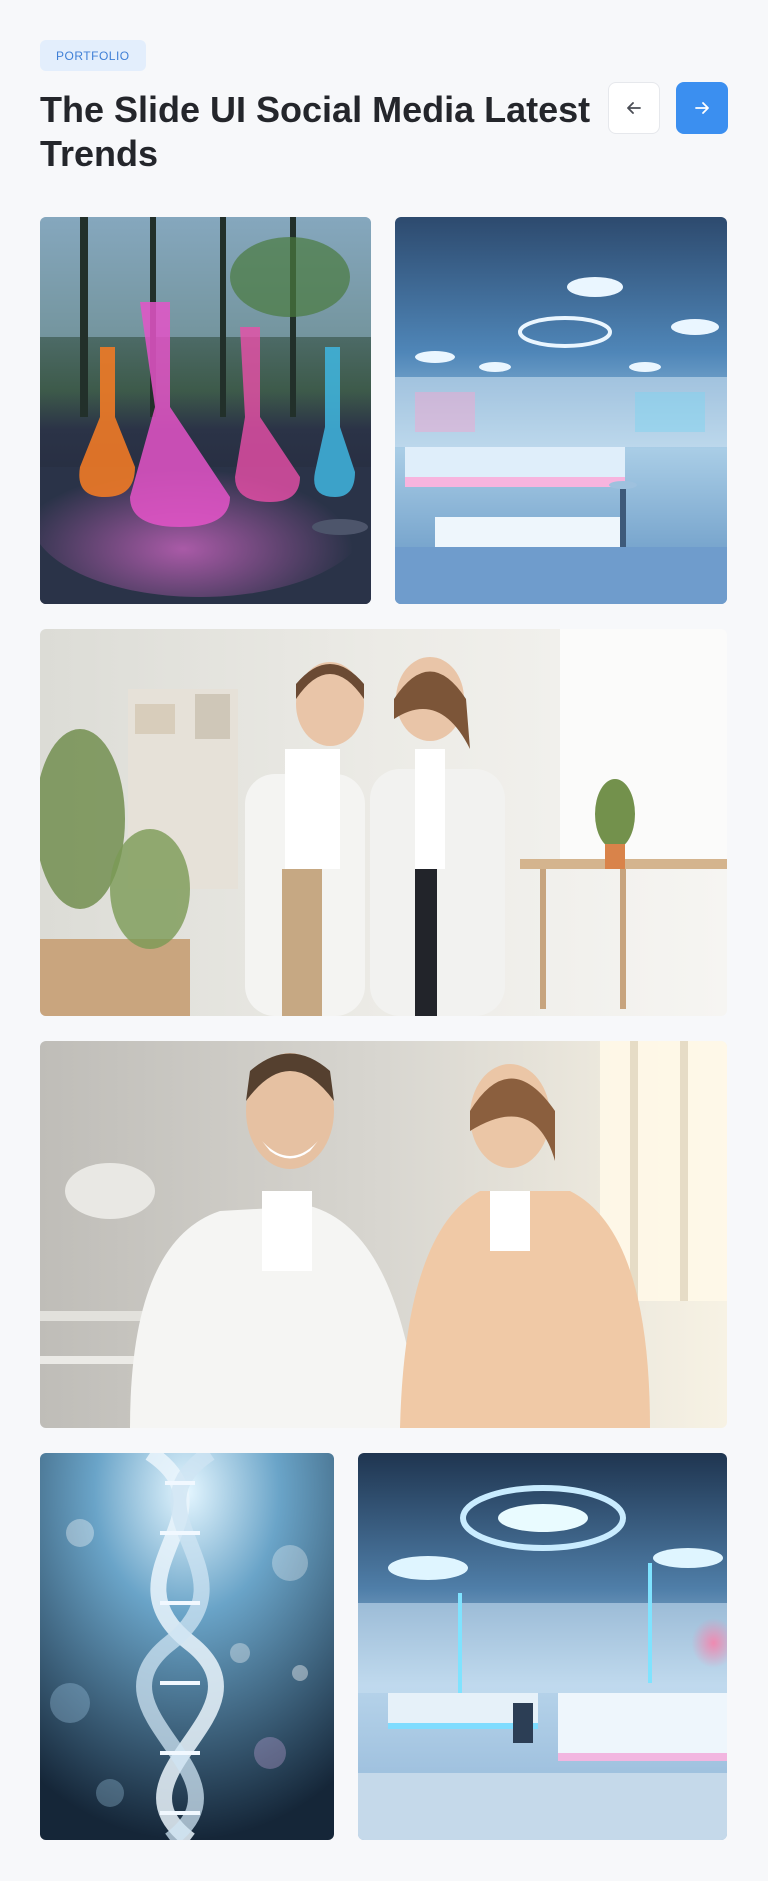 The width and height of the screenshot is (768, 1881). I want to click on arrow-right-icon, so click(702, 108).